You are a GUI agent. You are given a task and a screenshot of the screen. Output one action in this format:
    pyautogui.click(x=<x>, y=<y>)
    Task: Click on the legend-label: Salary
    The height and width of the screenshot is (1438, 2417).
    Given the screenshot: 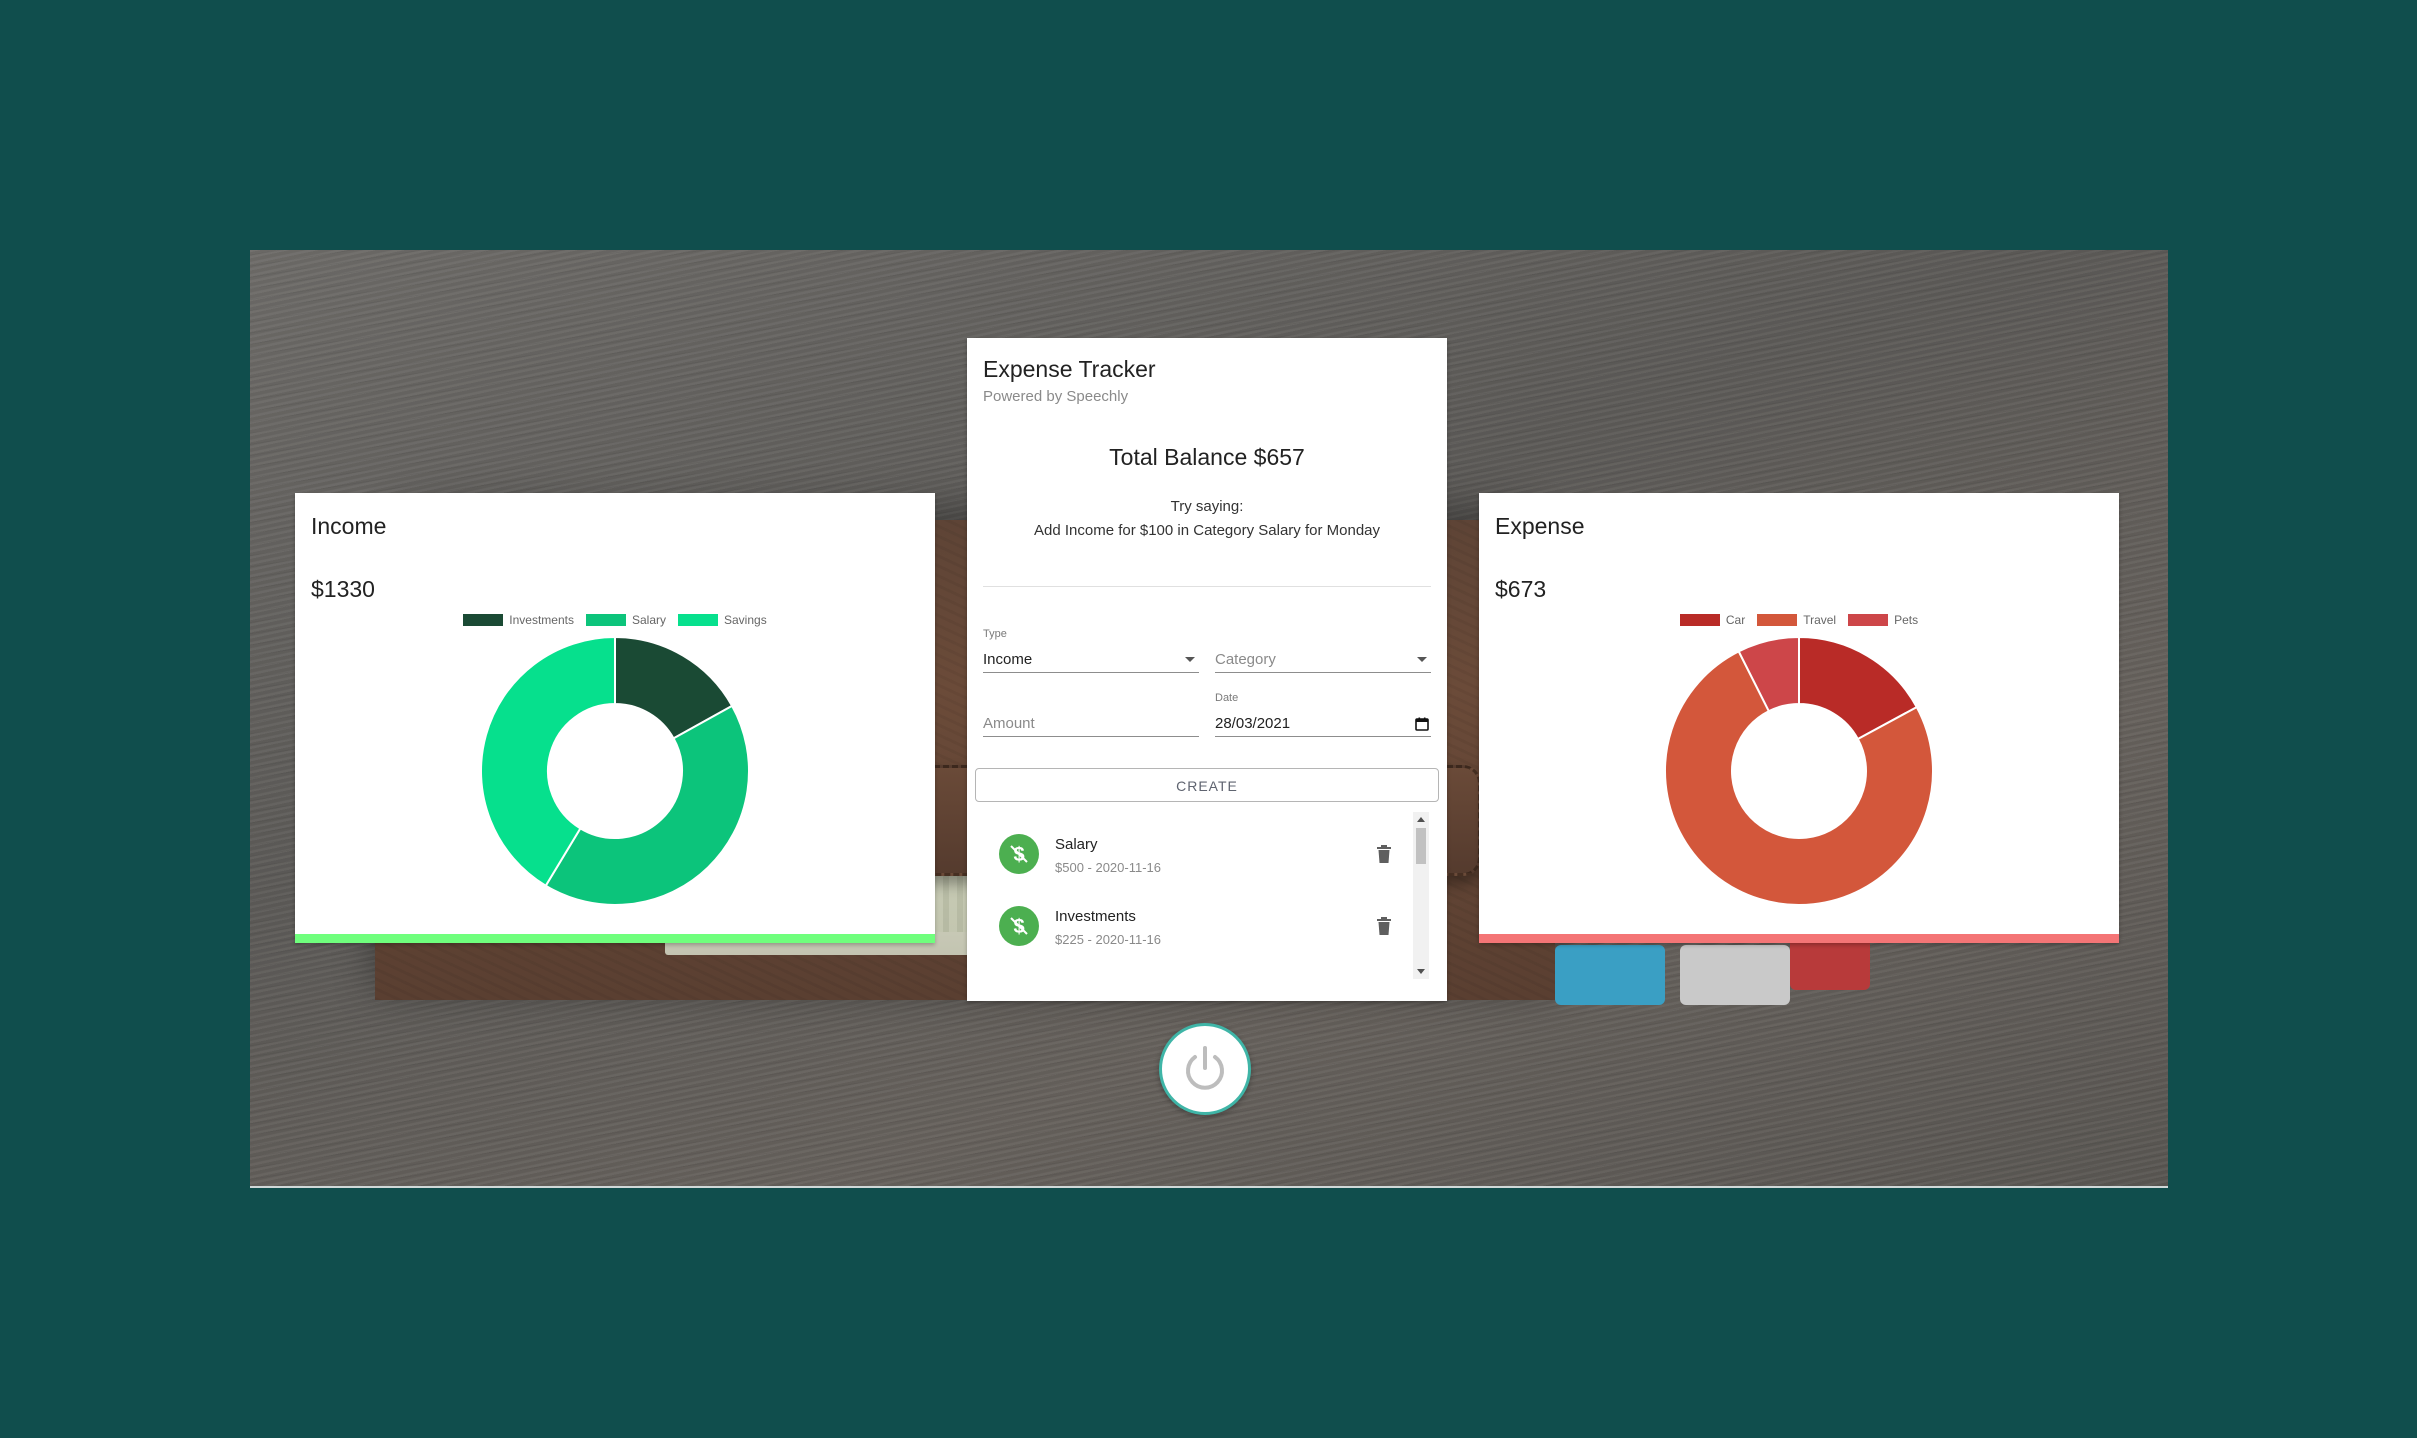 What is the action you would take?
    pyautogui.click(x=648, y=620)
    